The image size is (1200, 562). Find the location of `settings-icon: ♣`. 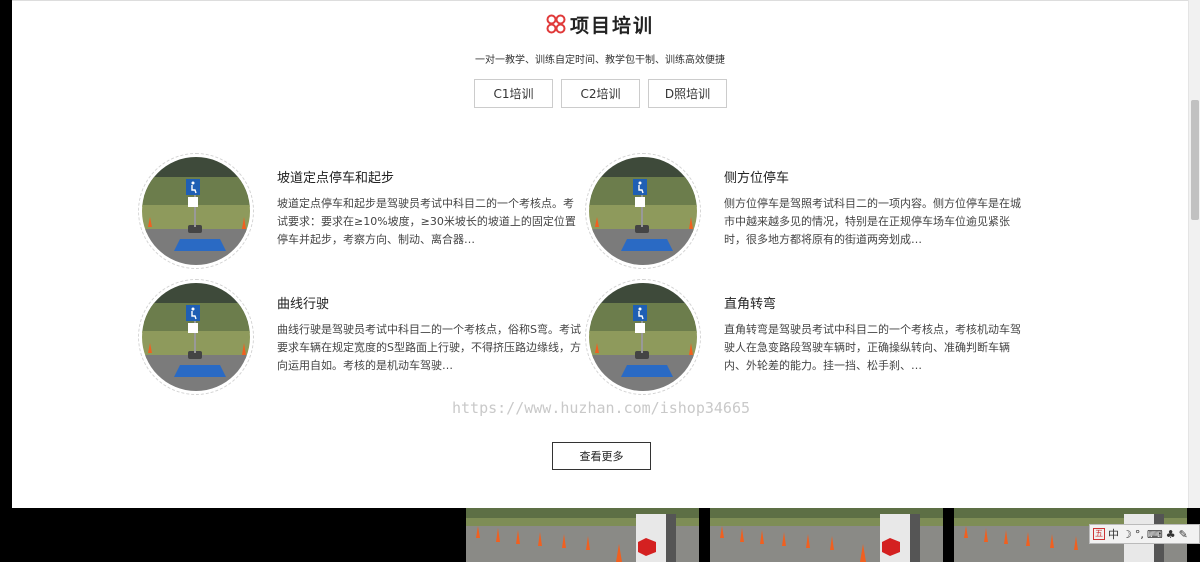

settings-icon: ♣ is located at coordinates (1171, 534).